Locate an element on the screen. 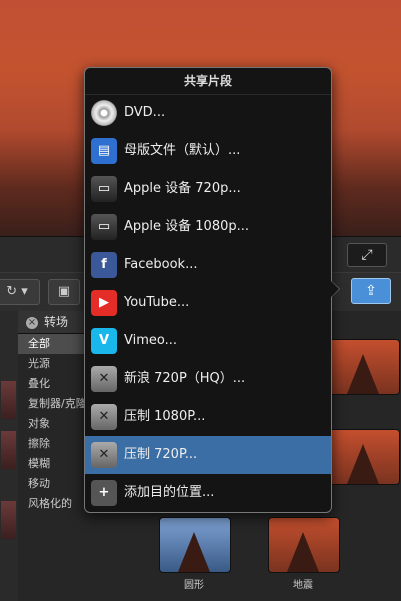 The width and height of the screenshot is (401, 601). filmstrip-icon: ▣ is located at coordinates (64, 291).